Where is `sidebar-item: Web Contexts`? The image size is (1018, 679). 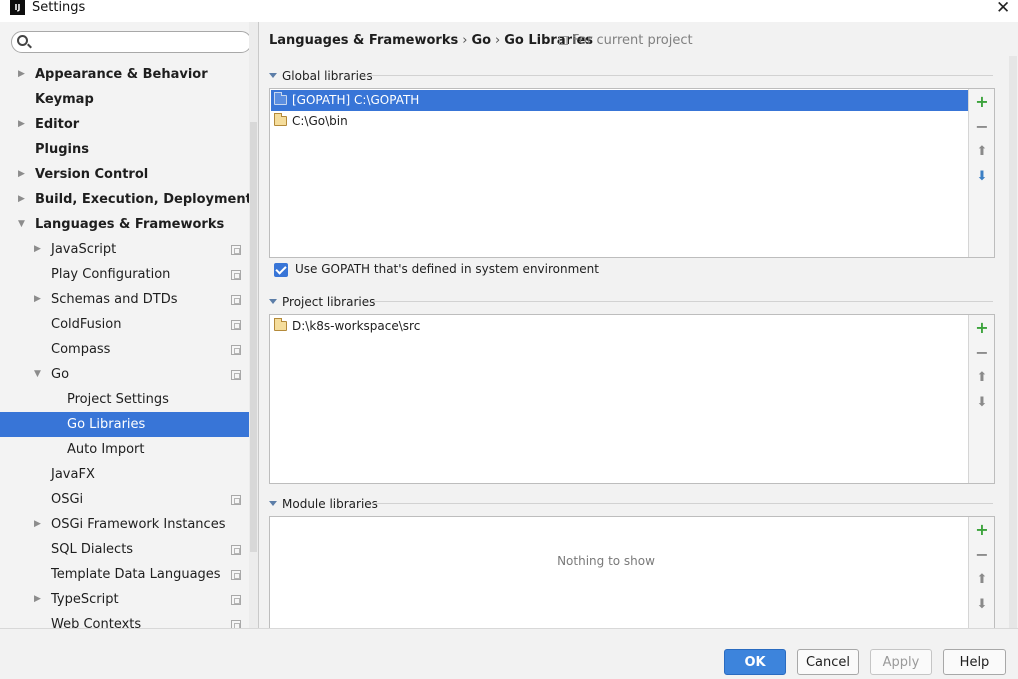 sidebar-item: Web Contexts is located at coordinates (129, 620).